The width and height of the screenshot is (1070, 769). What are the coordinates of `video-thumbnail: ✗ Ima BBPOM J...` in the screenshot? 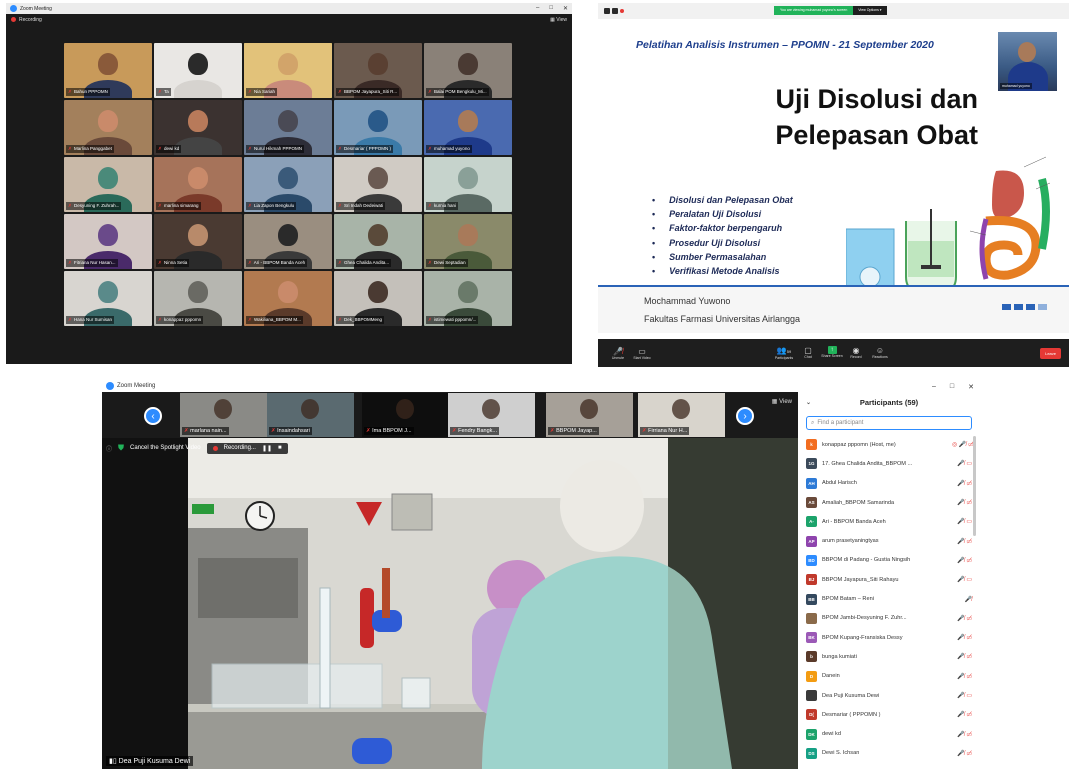 It's located at (405, 415).